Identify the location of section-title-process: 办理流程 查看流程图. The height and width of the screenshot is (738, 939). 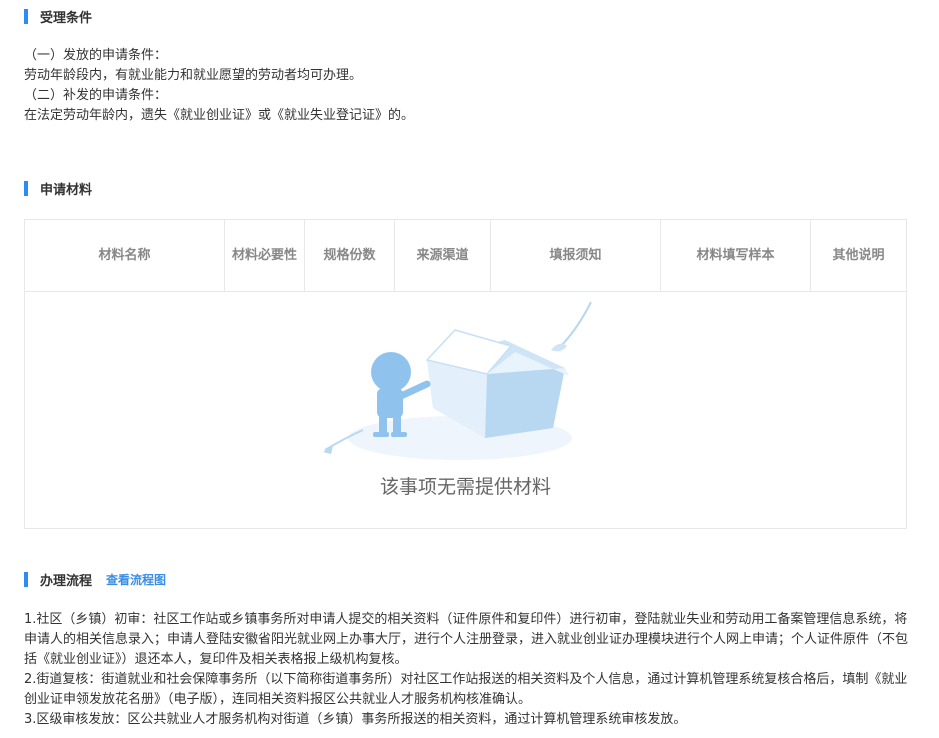
(95, 580).